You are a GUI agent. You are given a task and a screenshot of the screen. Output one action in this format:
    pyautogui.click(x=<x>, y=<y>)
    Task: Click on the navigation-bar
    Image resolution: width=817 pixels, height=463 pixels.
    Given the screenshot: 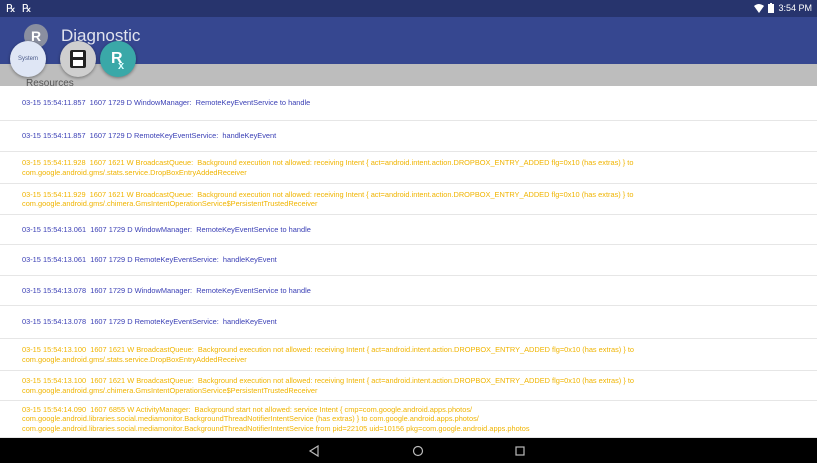 What is the action you would take?
    pyautogui.click(x=408, y=450)
    